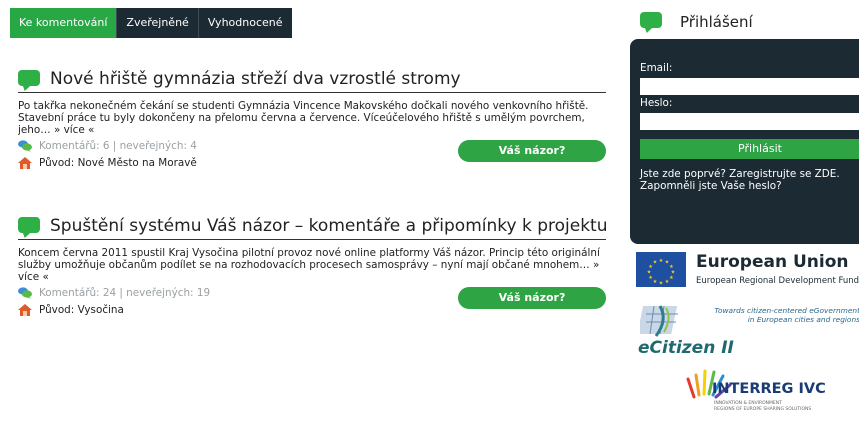  I want to click on ecitizen-name: eCitizen II, so click(686, 348).